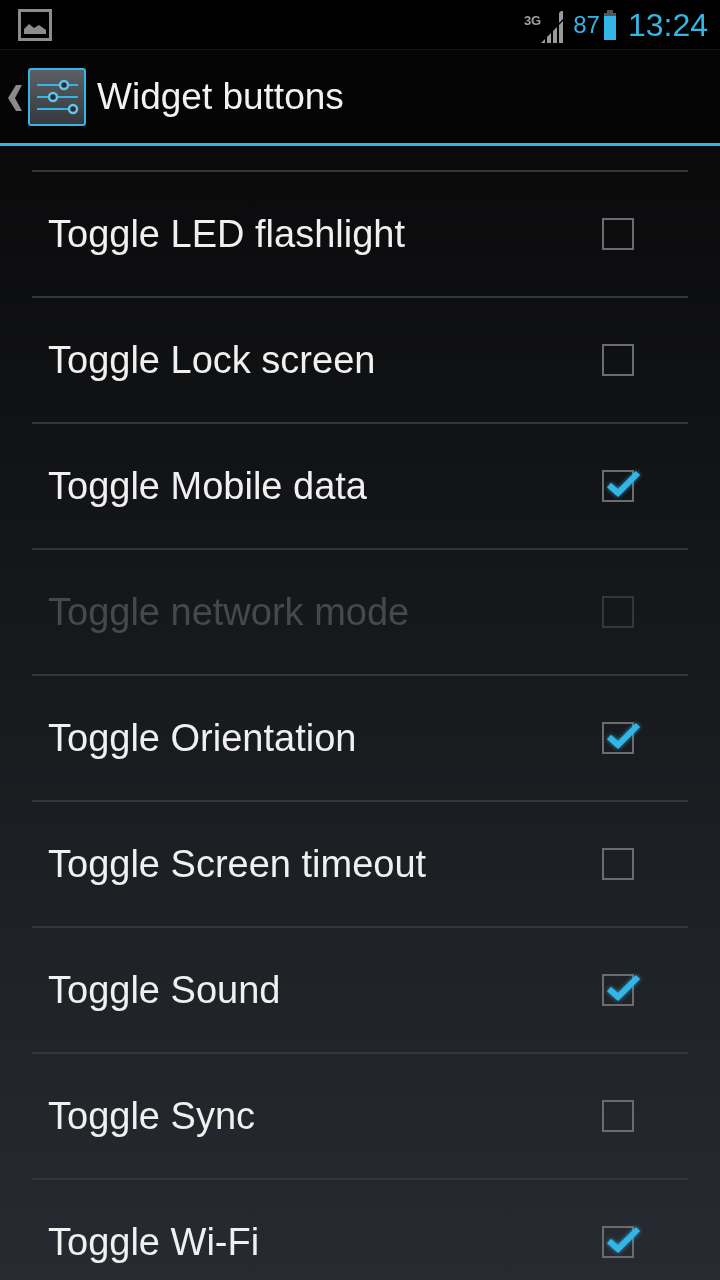 The width and height of the screenshot is (720, 1280). What do you see at coordinates (154, 1242) in the screenshot?
I see `setting-label: Toggle Wi-Fi` at bounding box center [154, 1242].